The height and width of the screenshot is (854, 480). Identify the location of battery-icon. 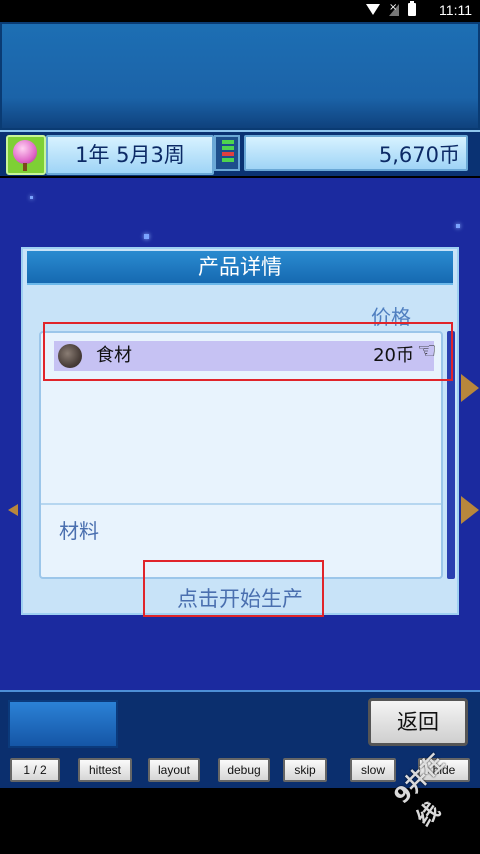
(412, 8).